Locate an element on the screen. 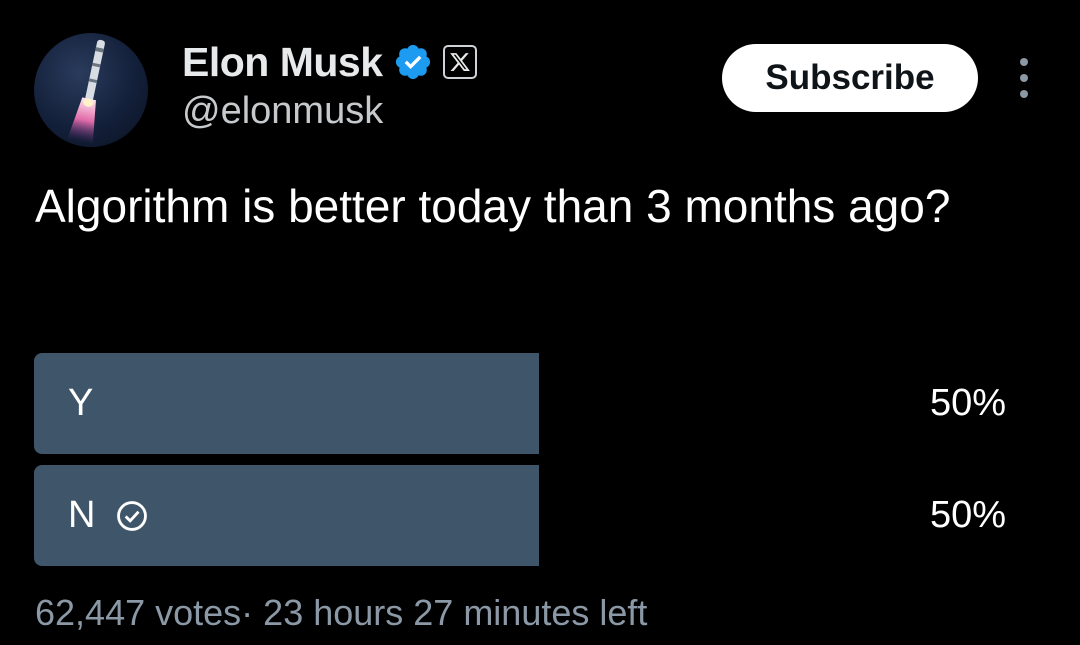  poll-option-y: Y 50% is located at coordinates (539, 403).